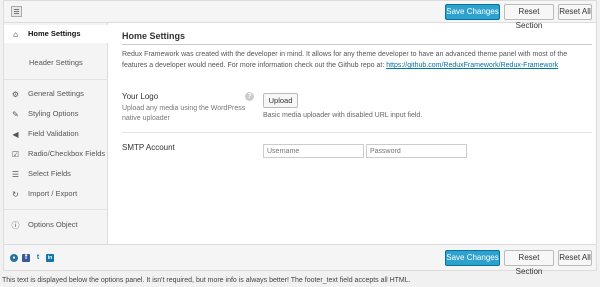 The height and width of the screenshot is (287, 600). Describe the element at coordinates (16, 11) in the screenshot. I see `dev-mode-icon` at that location.